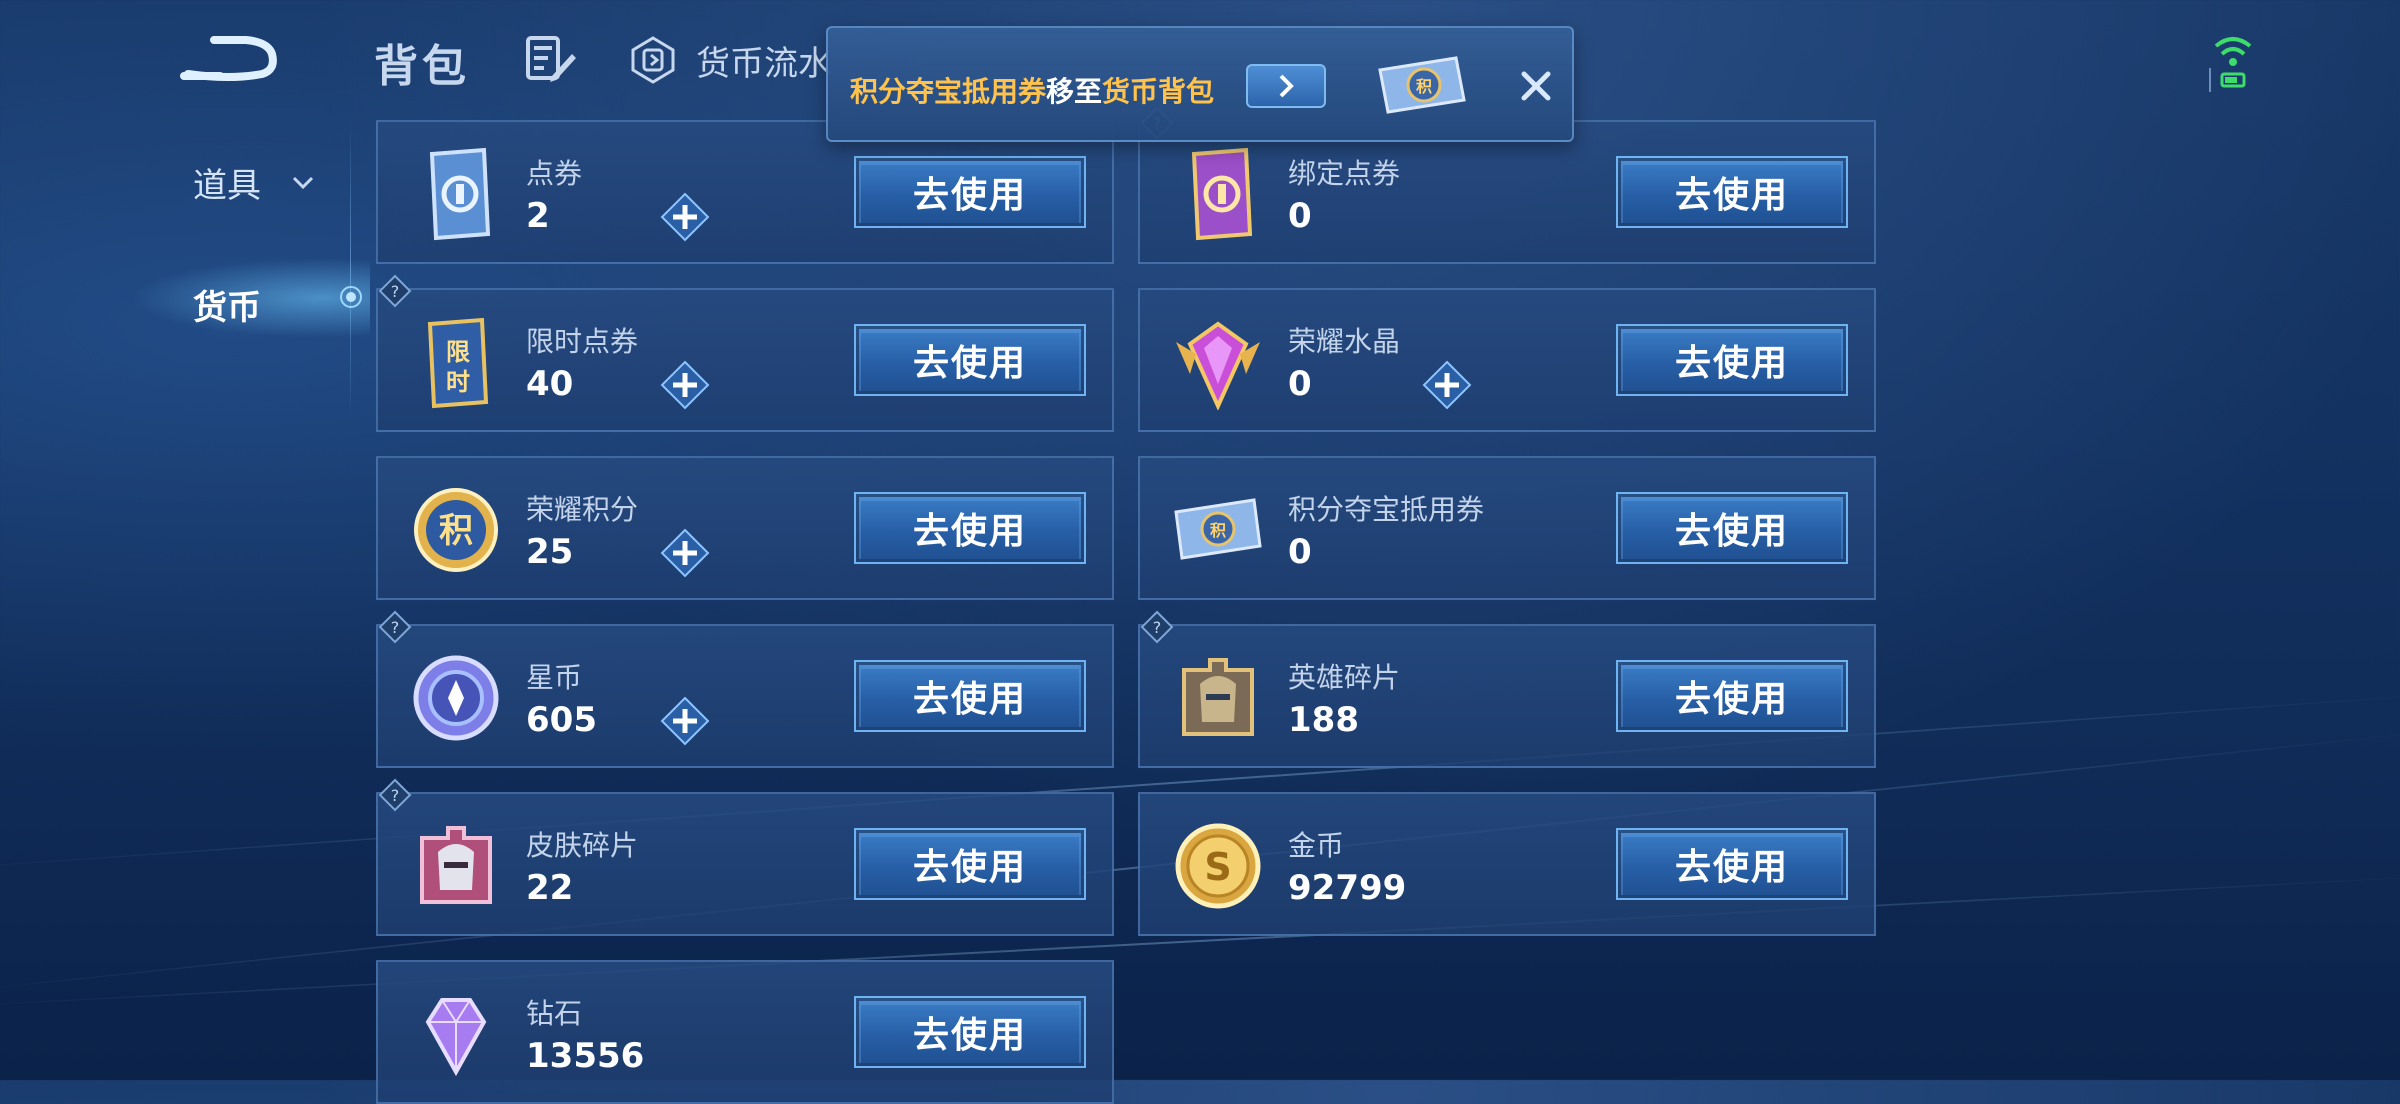 Image resolution: width=2400 pixels, height=1104 pixels. What do you see at coordinates (1507, 864) in the screenshot?
I see `currency-card: S 金币 92799 去使用` at bounding box center [1507, 864].